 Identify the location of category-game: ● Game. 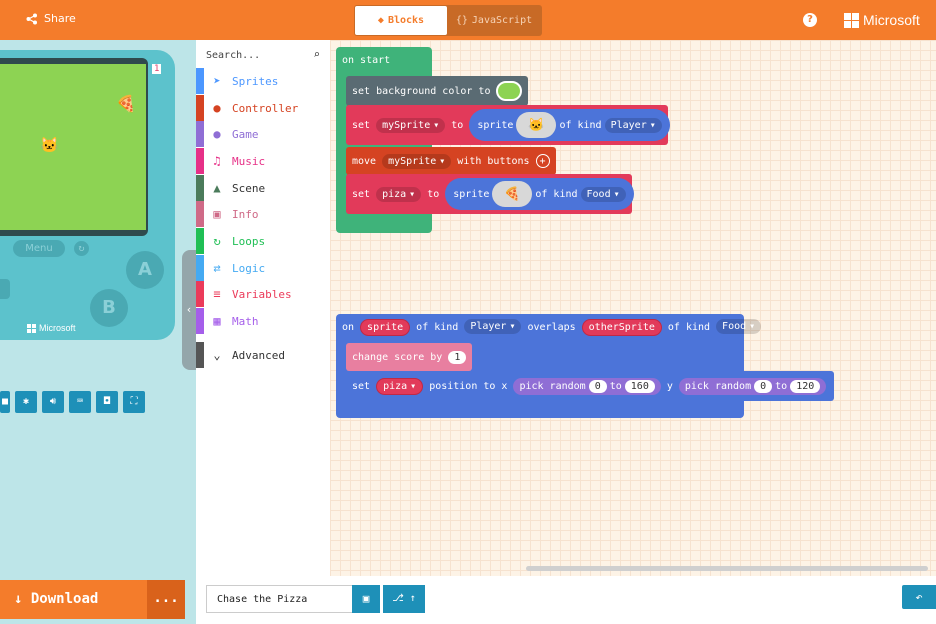
(263, 134).